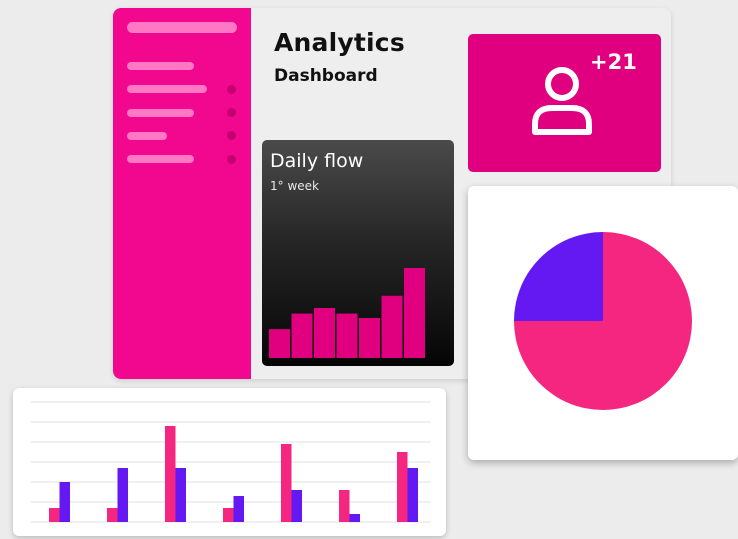 This screenshot has width=738, height=539. I want to click on grouped-bar-chart, so click(231, 462).